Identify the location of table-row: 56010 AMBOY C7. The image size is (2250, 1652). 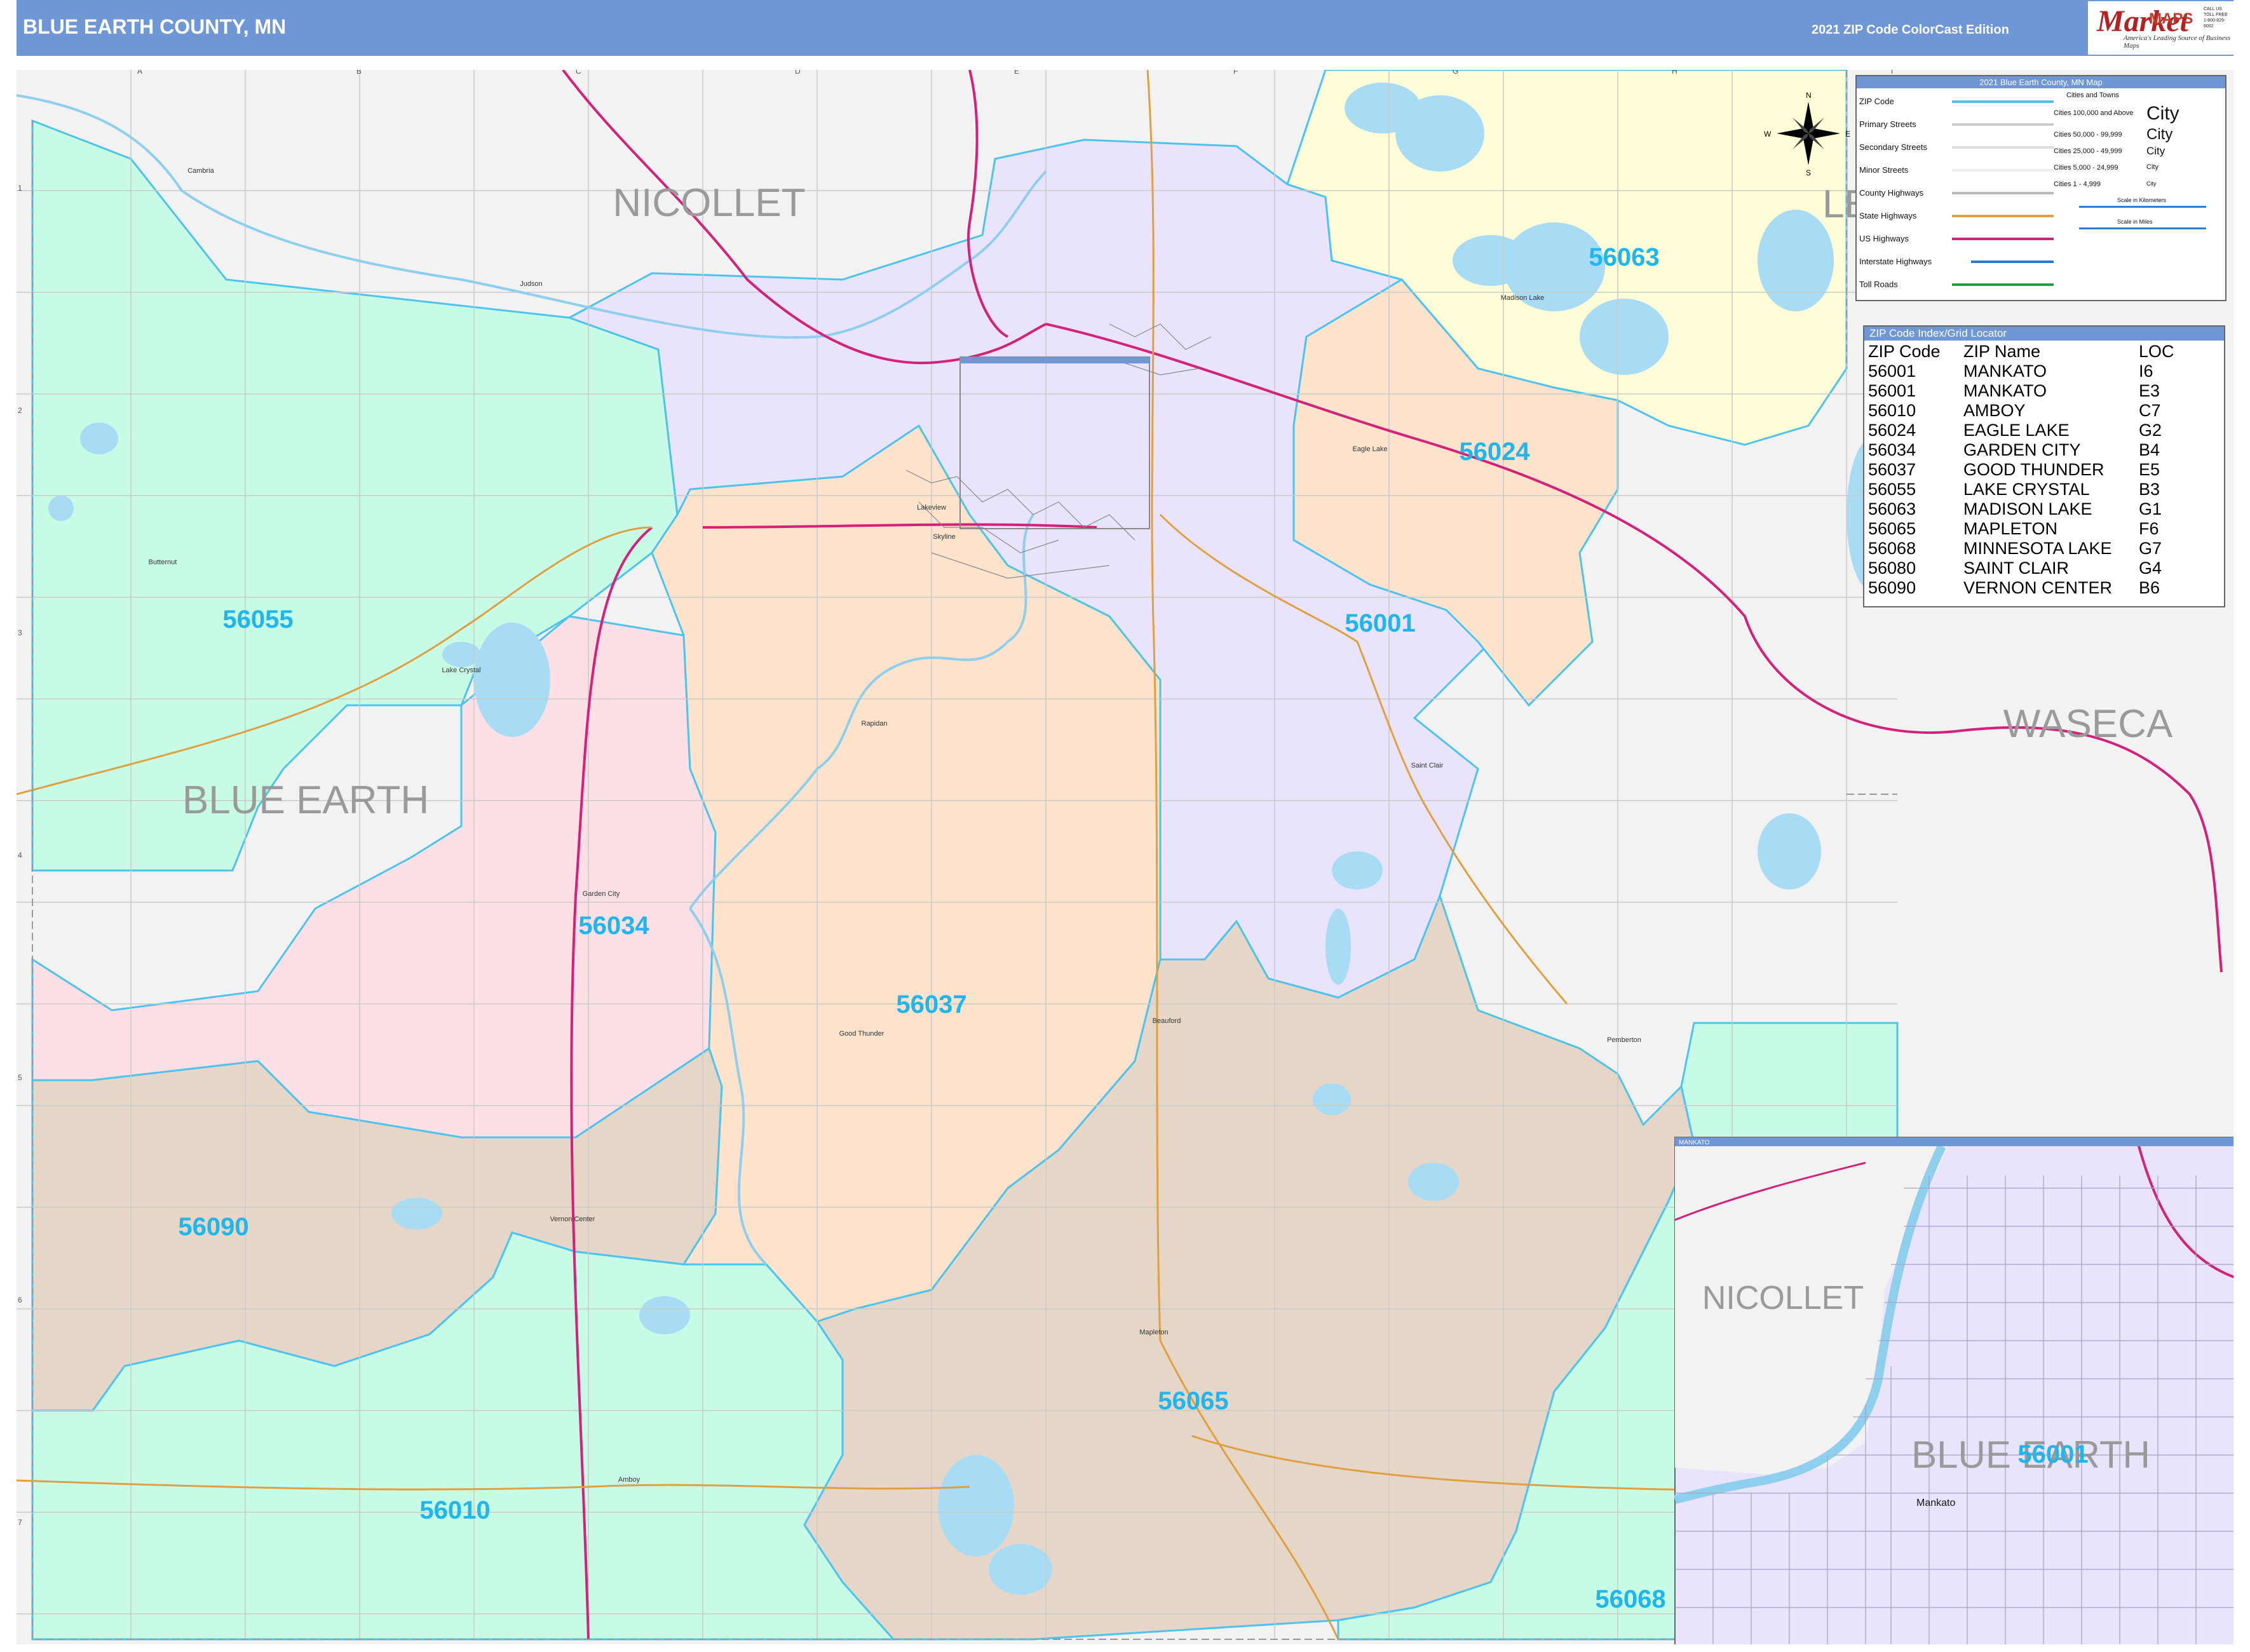
(2021, 411).